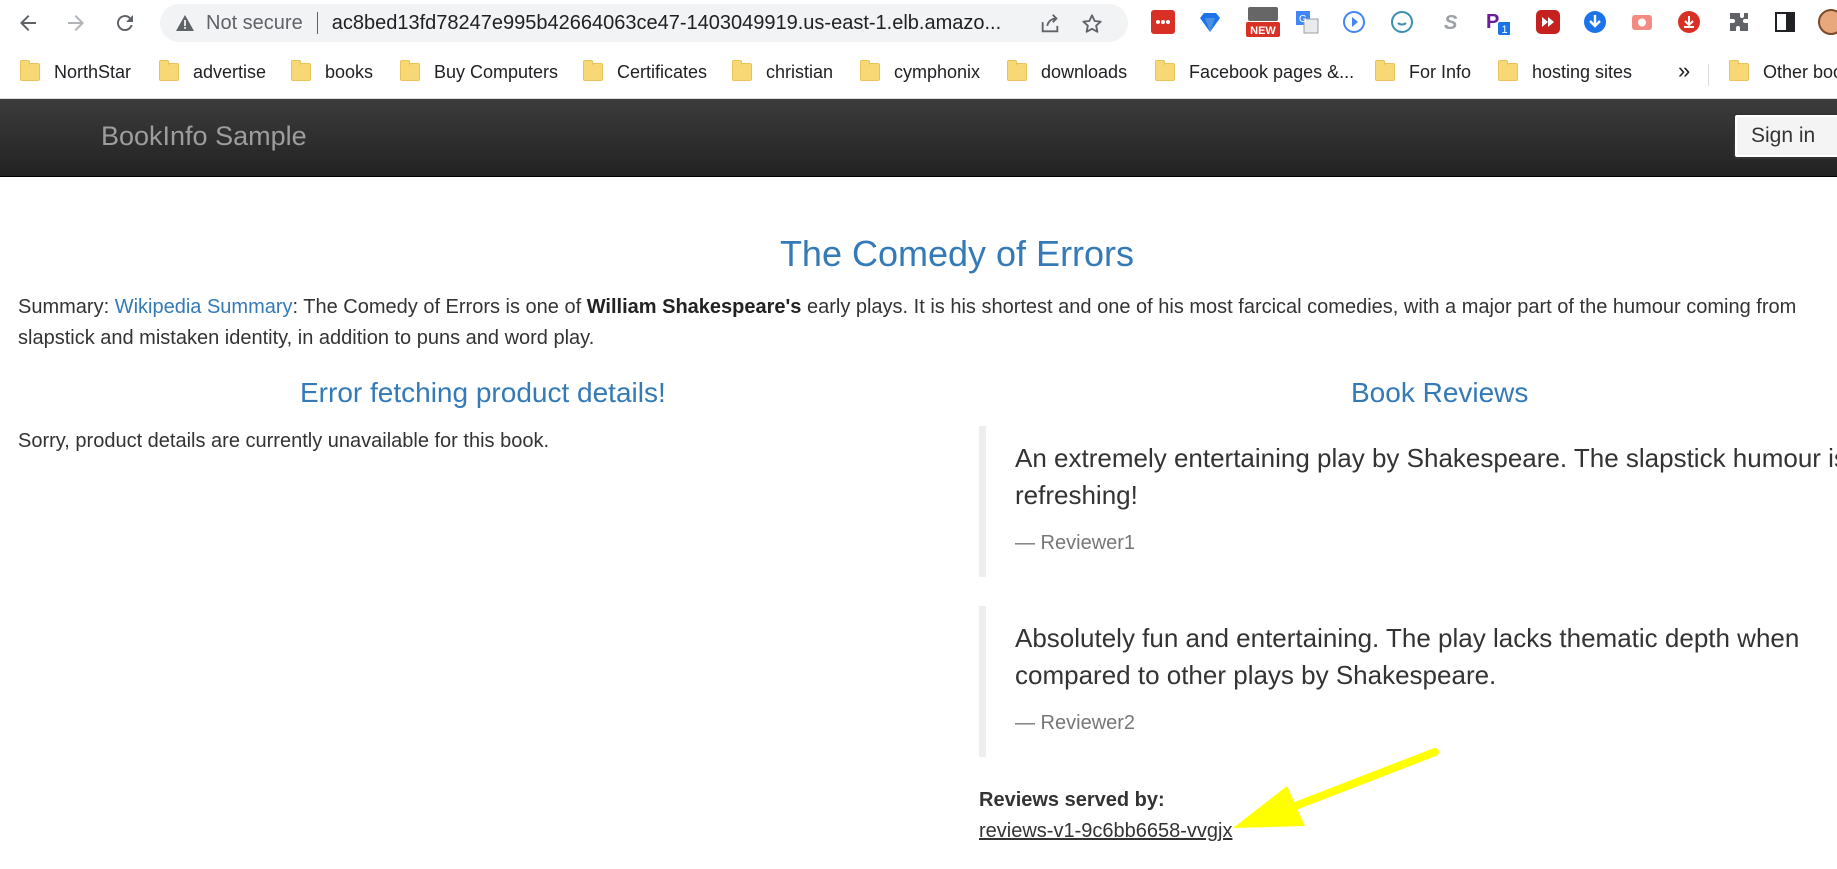  What do you see at coordinates (1336, 788) in the screenshot?
I see `annotation-arrow-icon` at bounding box center [1336, 788].